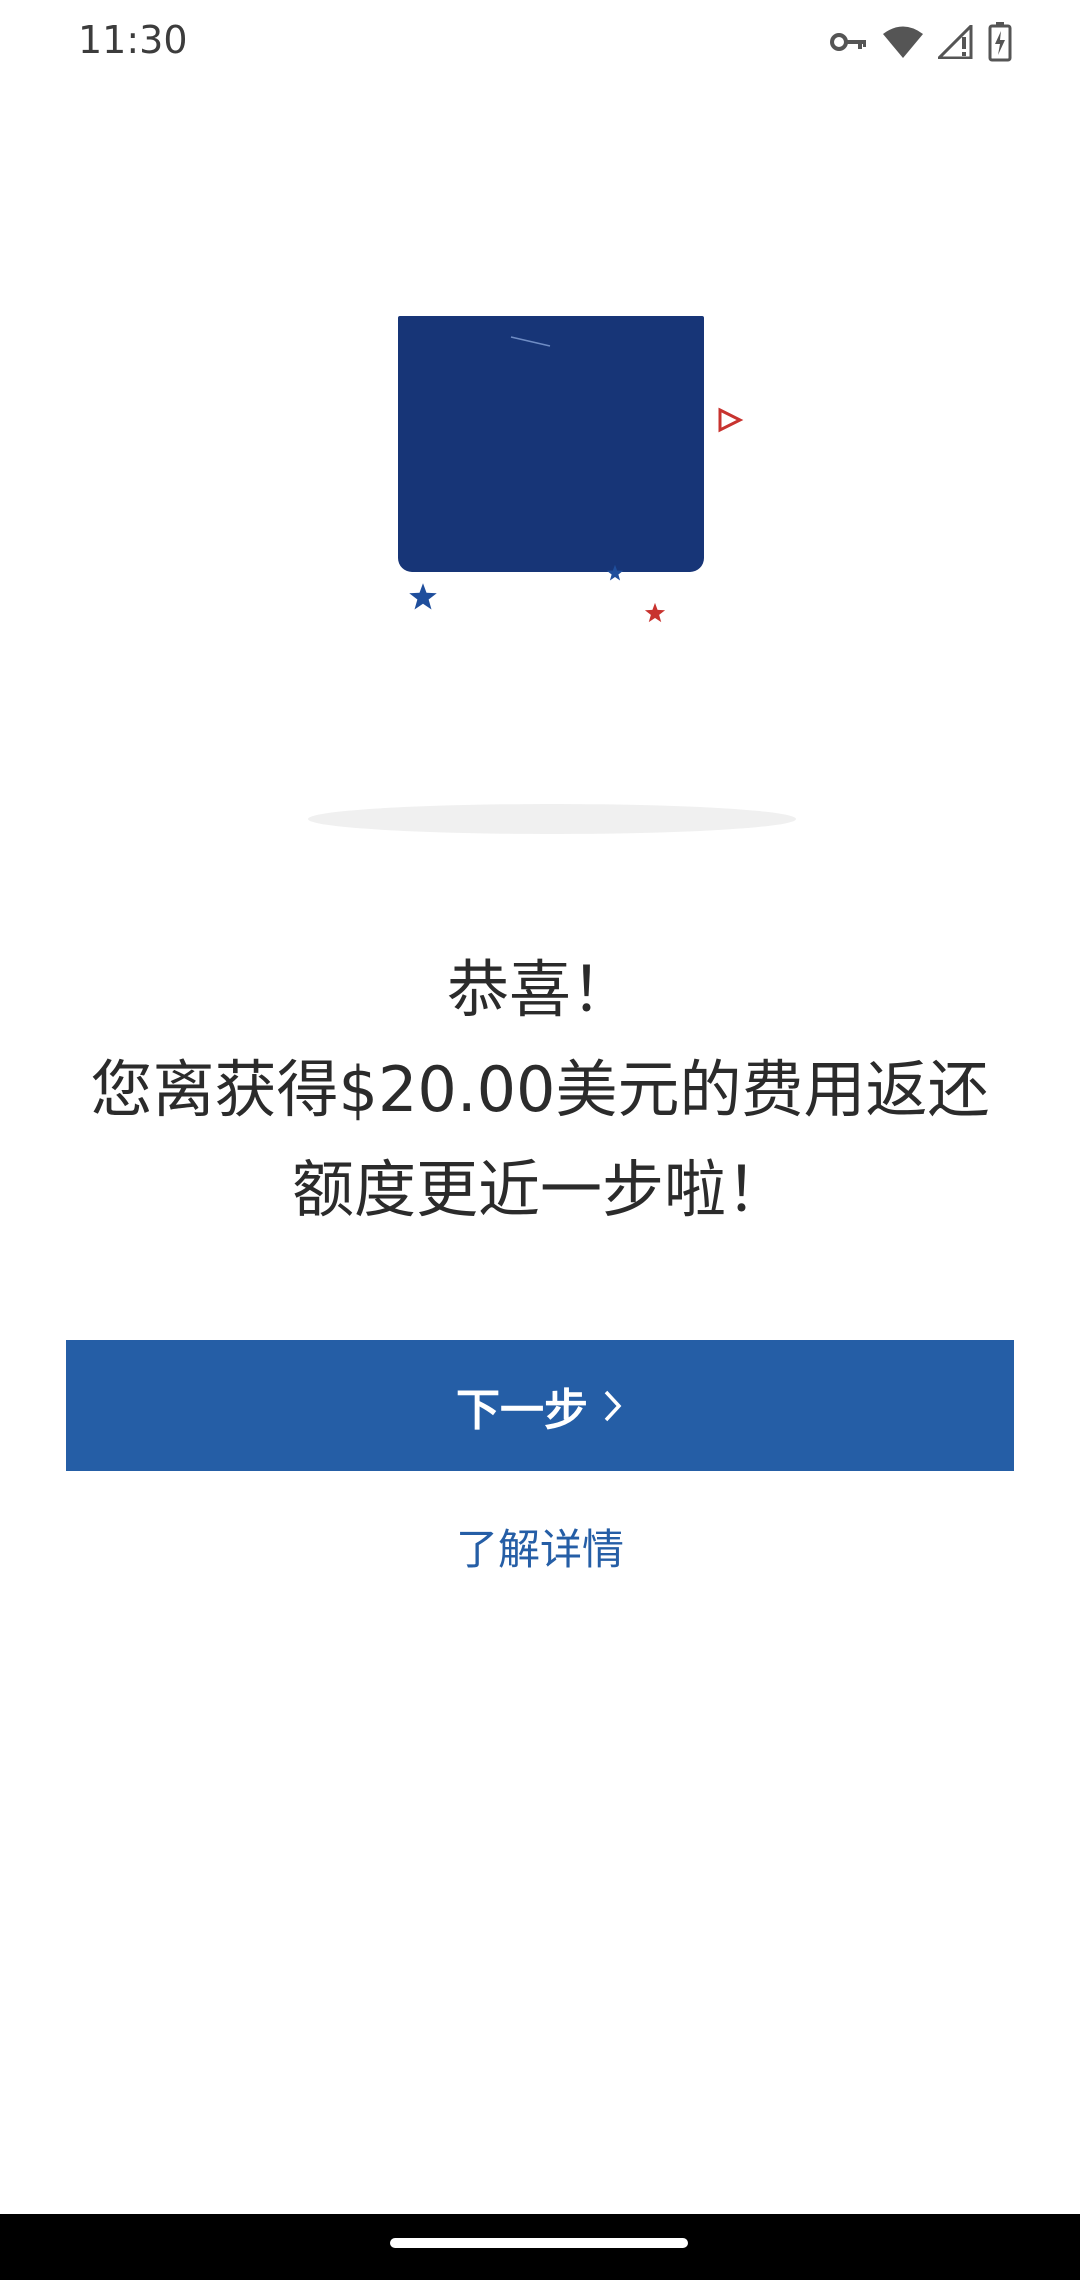 The width and height of the screenshot is (1080, 2280). What do you see at coordinates (552, 819) in the screenshot?
I see `illustration-shadow` at bounding box center [552, 819].